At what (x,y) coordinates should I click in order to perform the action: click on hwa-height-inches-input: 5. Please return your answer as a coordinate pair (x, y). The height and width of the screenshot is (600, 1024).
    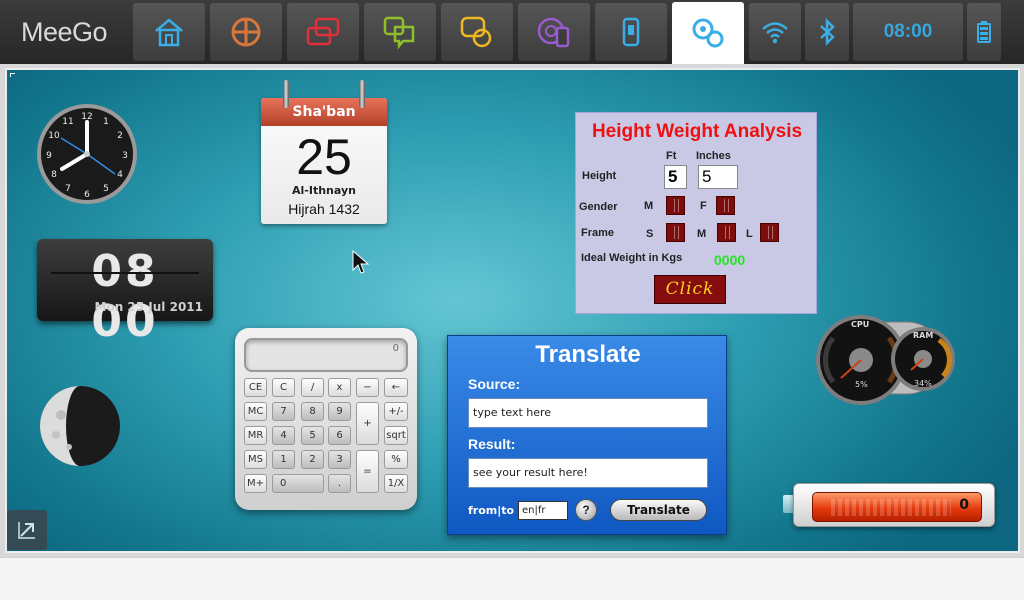
    Looking at the image, I should click on (718, 177).